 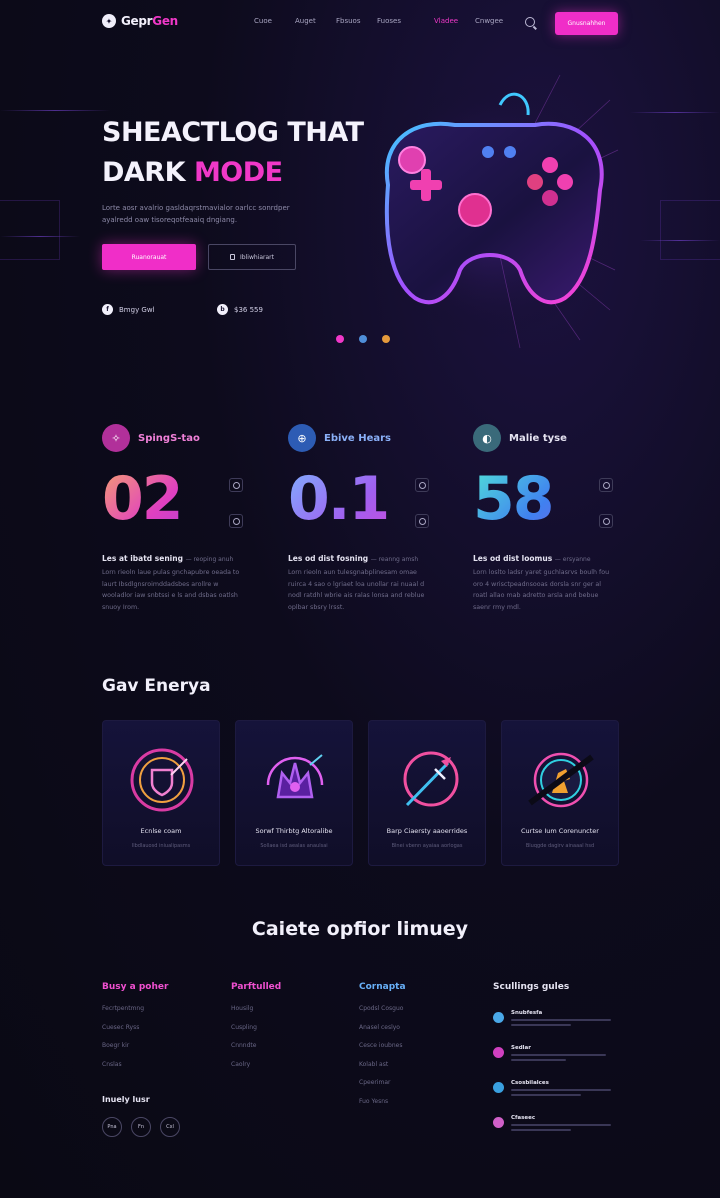 What do you see at coordinates (382, 1033) in the screenshot?
I see `footer-link: Anasel ceslyo` at bounding box center [382, 1033].